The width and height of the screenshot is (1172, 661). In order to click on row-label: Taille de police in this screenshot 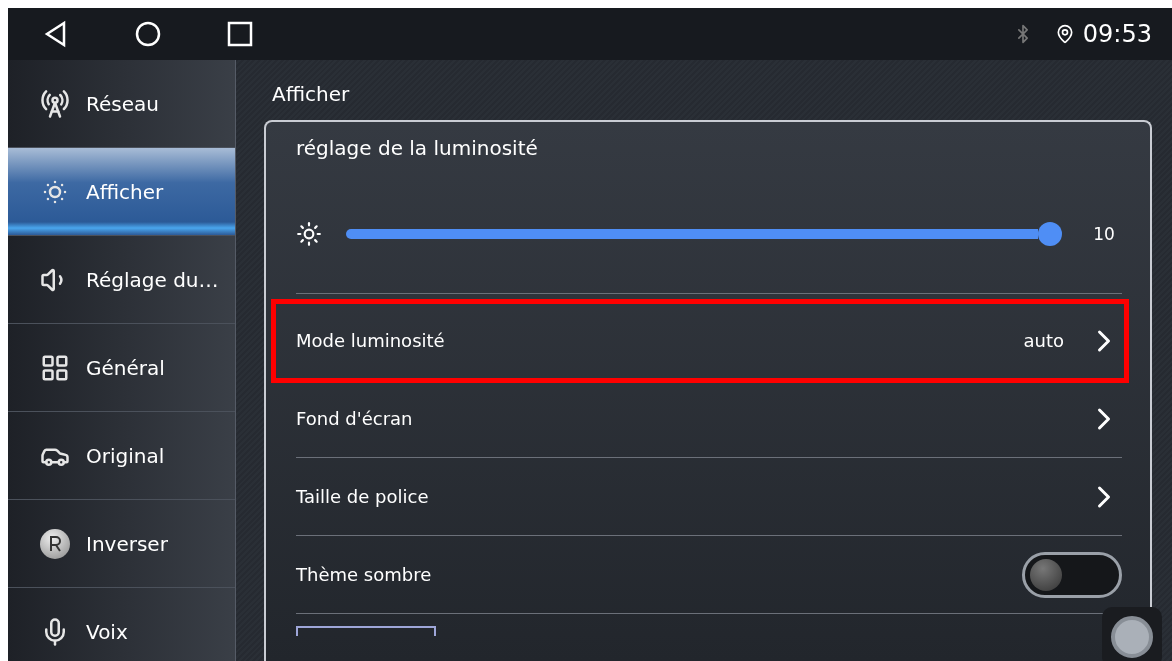, I will do `click(363, 496)`.